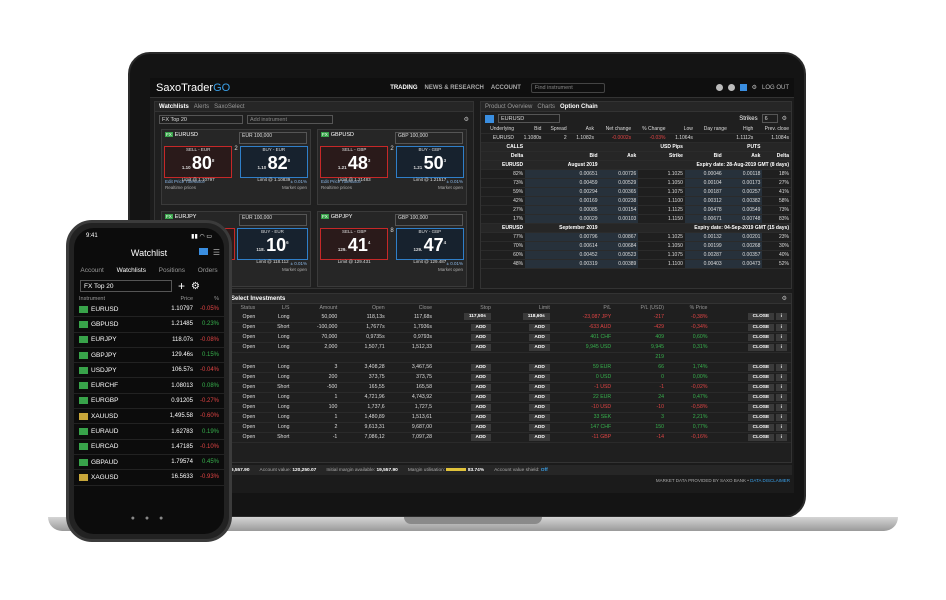 This screenshot has width=946, height=600. What do you see at coordinates (181, 286) in the screenshot?
I see `add-icon: +` at bounding box center [181, 286].